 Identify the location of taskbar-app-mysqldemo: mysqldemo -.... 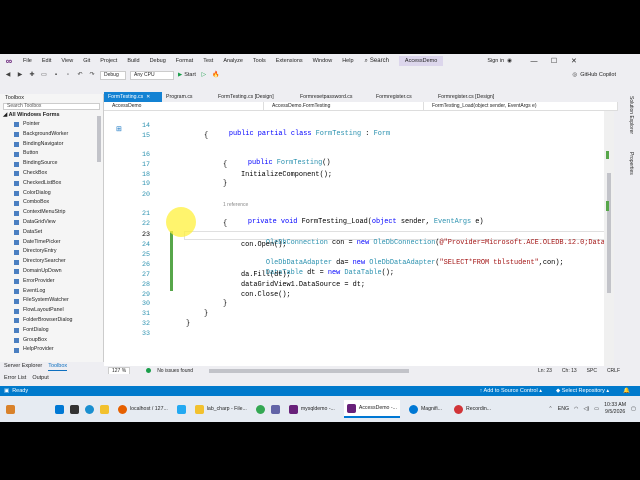
(312, 409).